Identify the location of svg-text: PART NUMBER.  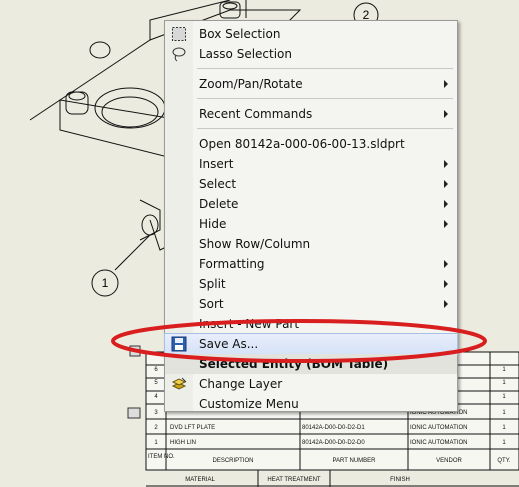
(354, 461).